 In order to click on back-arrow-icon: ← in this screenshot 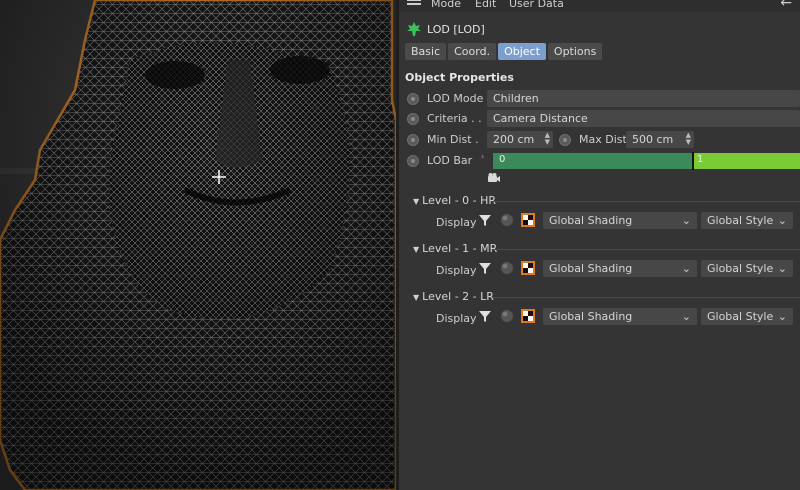, I will do `click(786, 5)`.